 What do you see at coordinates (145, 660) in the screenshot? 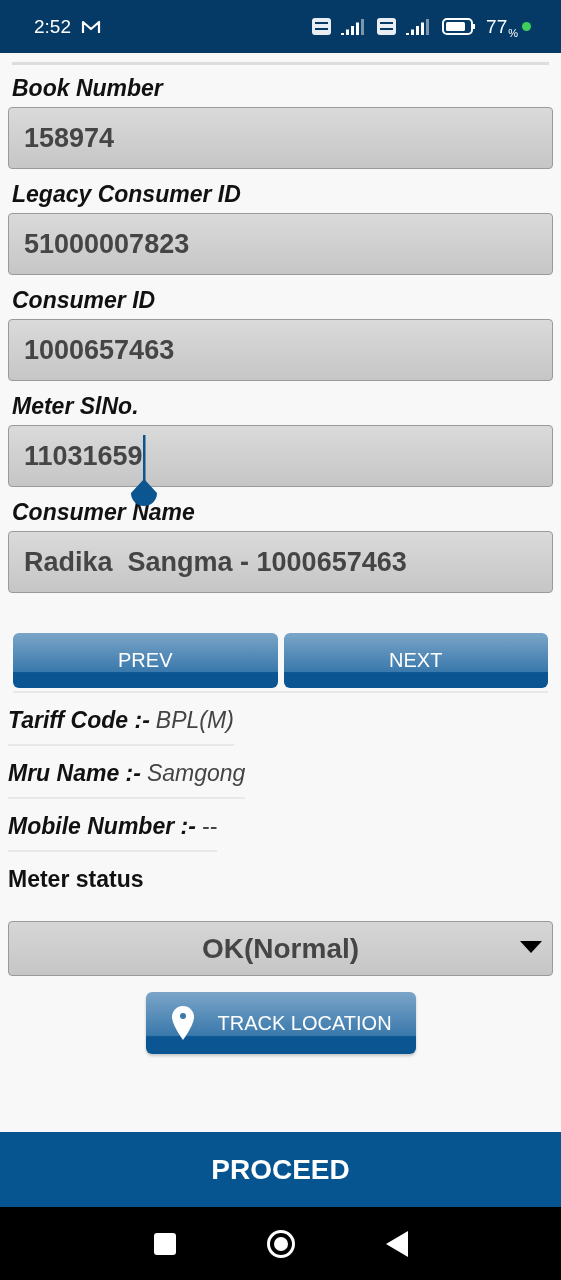
I see `prev-button: PREV` at bounding box center [145, 660].